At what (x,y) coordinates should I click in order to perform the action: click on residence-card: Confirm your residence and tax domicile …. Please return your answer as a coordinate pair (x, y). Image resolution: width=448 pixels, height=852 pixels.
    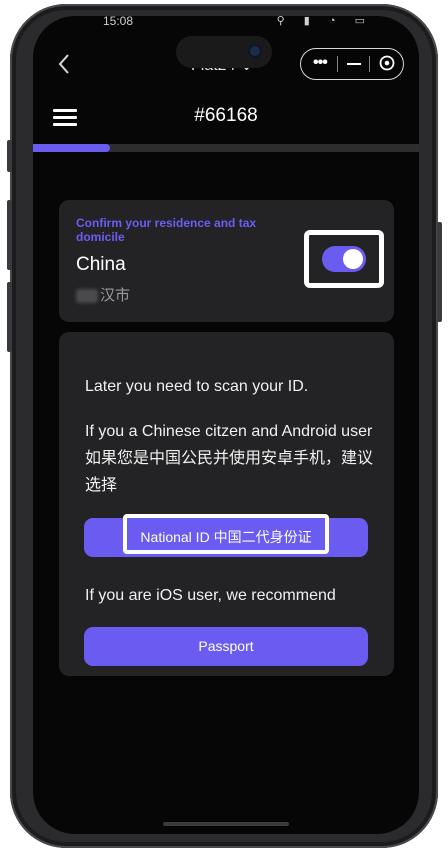
    Looking at the image, I should click on (226, 261).